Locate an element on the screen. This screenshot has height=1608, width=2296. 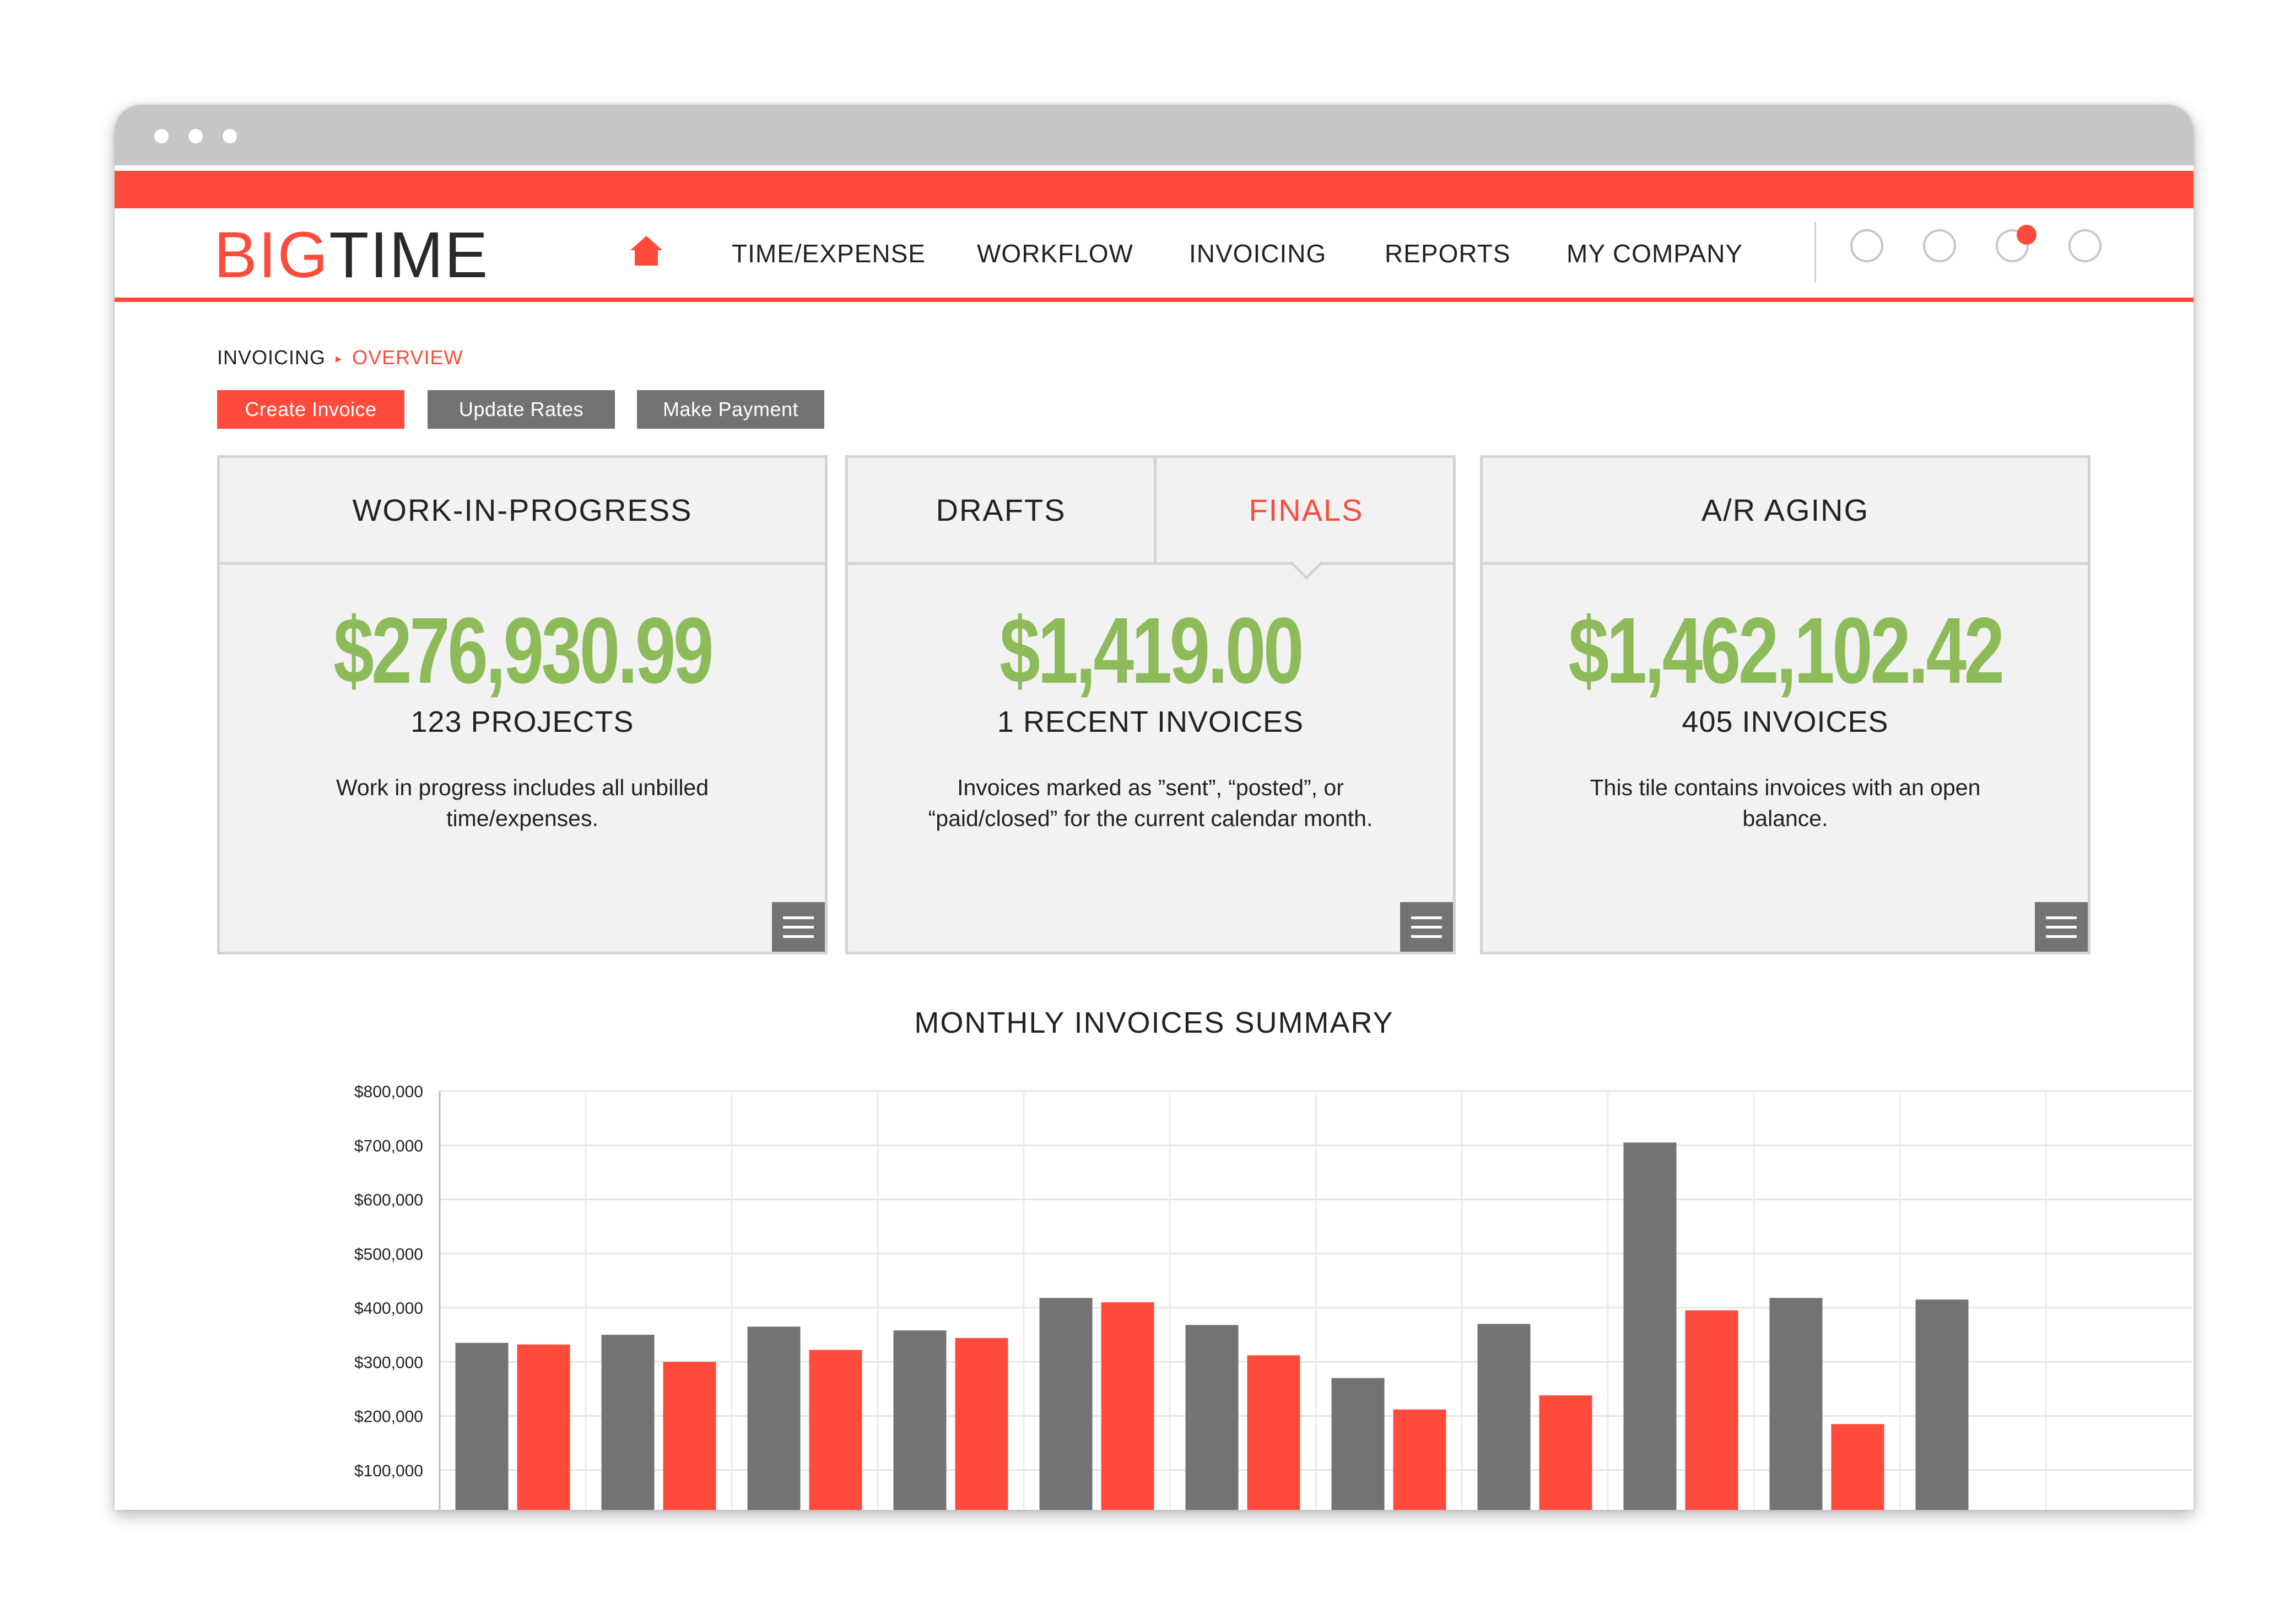
finals-count: 1 RECENT INVOICES is located at coordinates (1150, 721).